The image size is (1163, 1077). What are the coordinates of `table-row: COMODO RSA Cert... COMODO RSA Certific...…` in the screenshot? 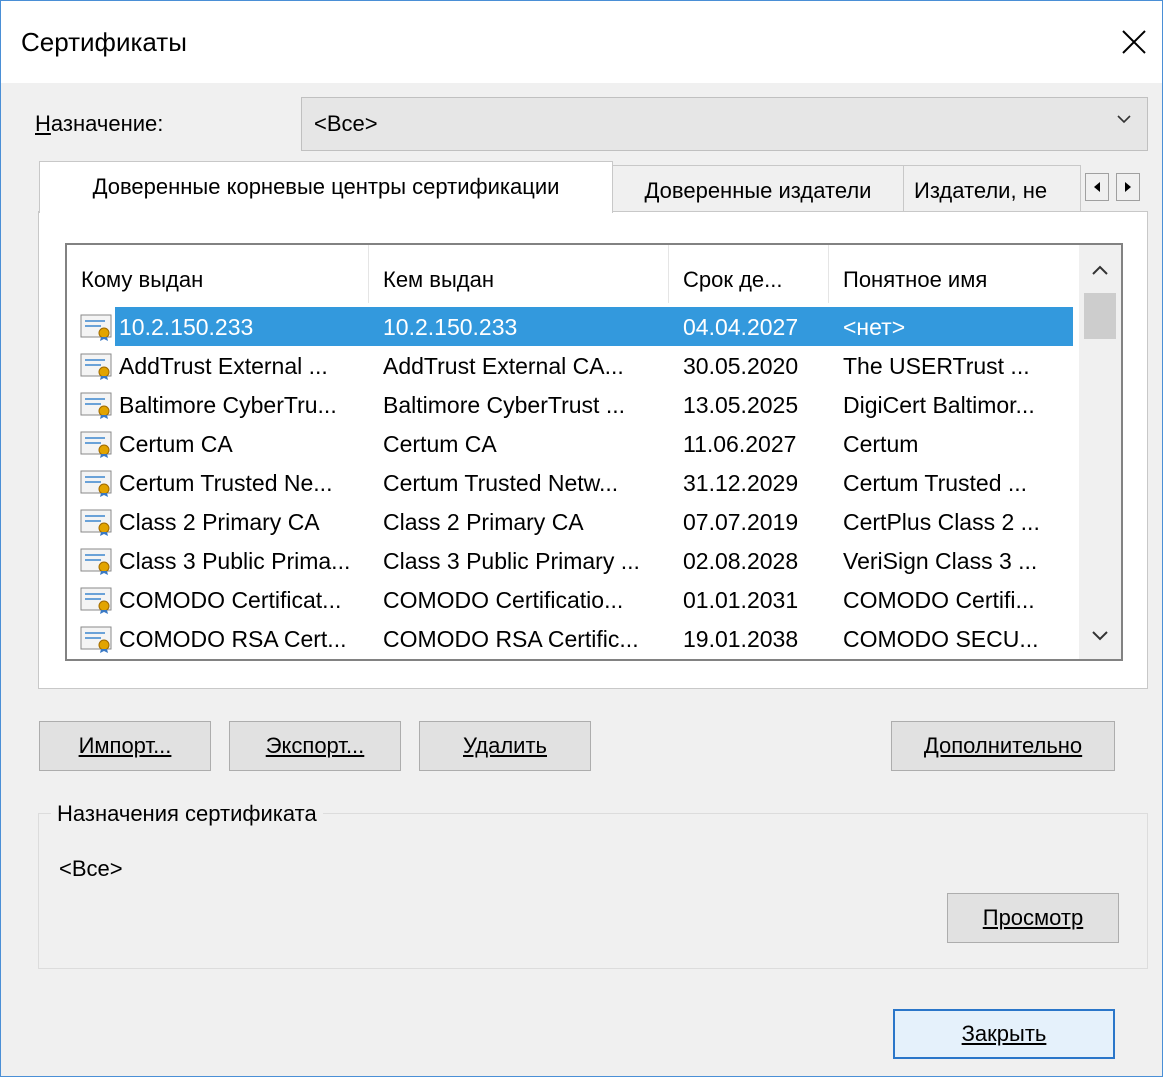 It's located at (571, 638).